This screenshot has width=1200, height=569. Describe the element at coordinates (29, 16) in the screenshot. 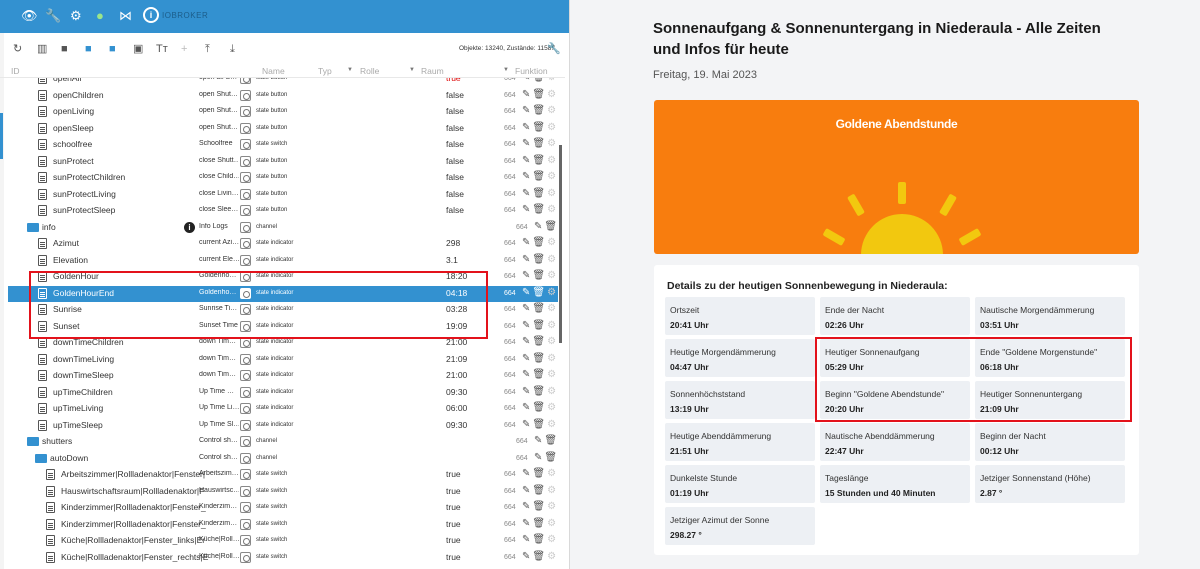

I see `eye-icon: 👁` at that location.